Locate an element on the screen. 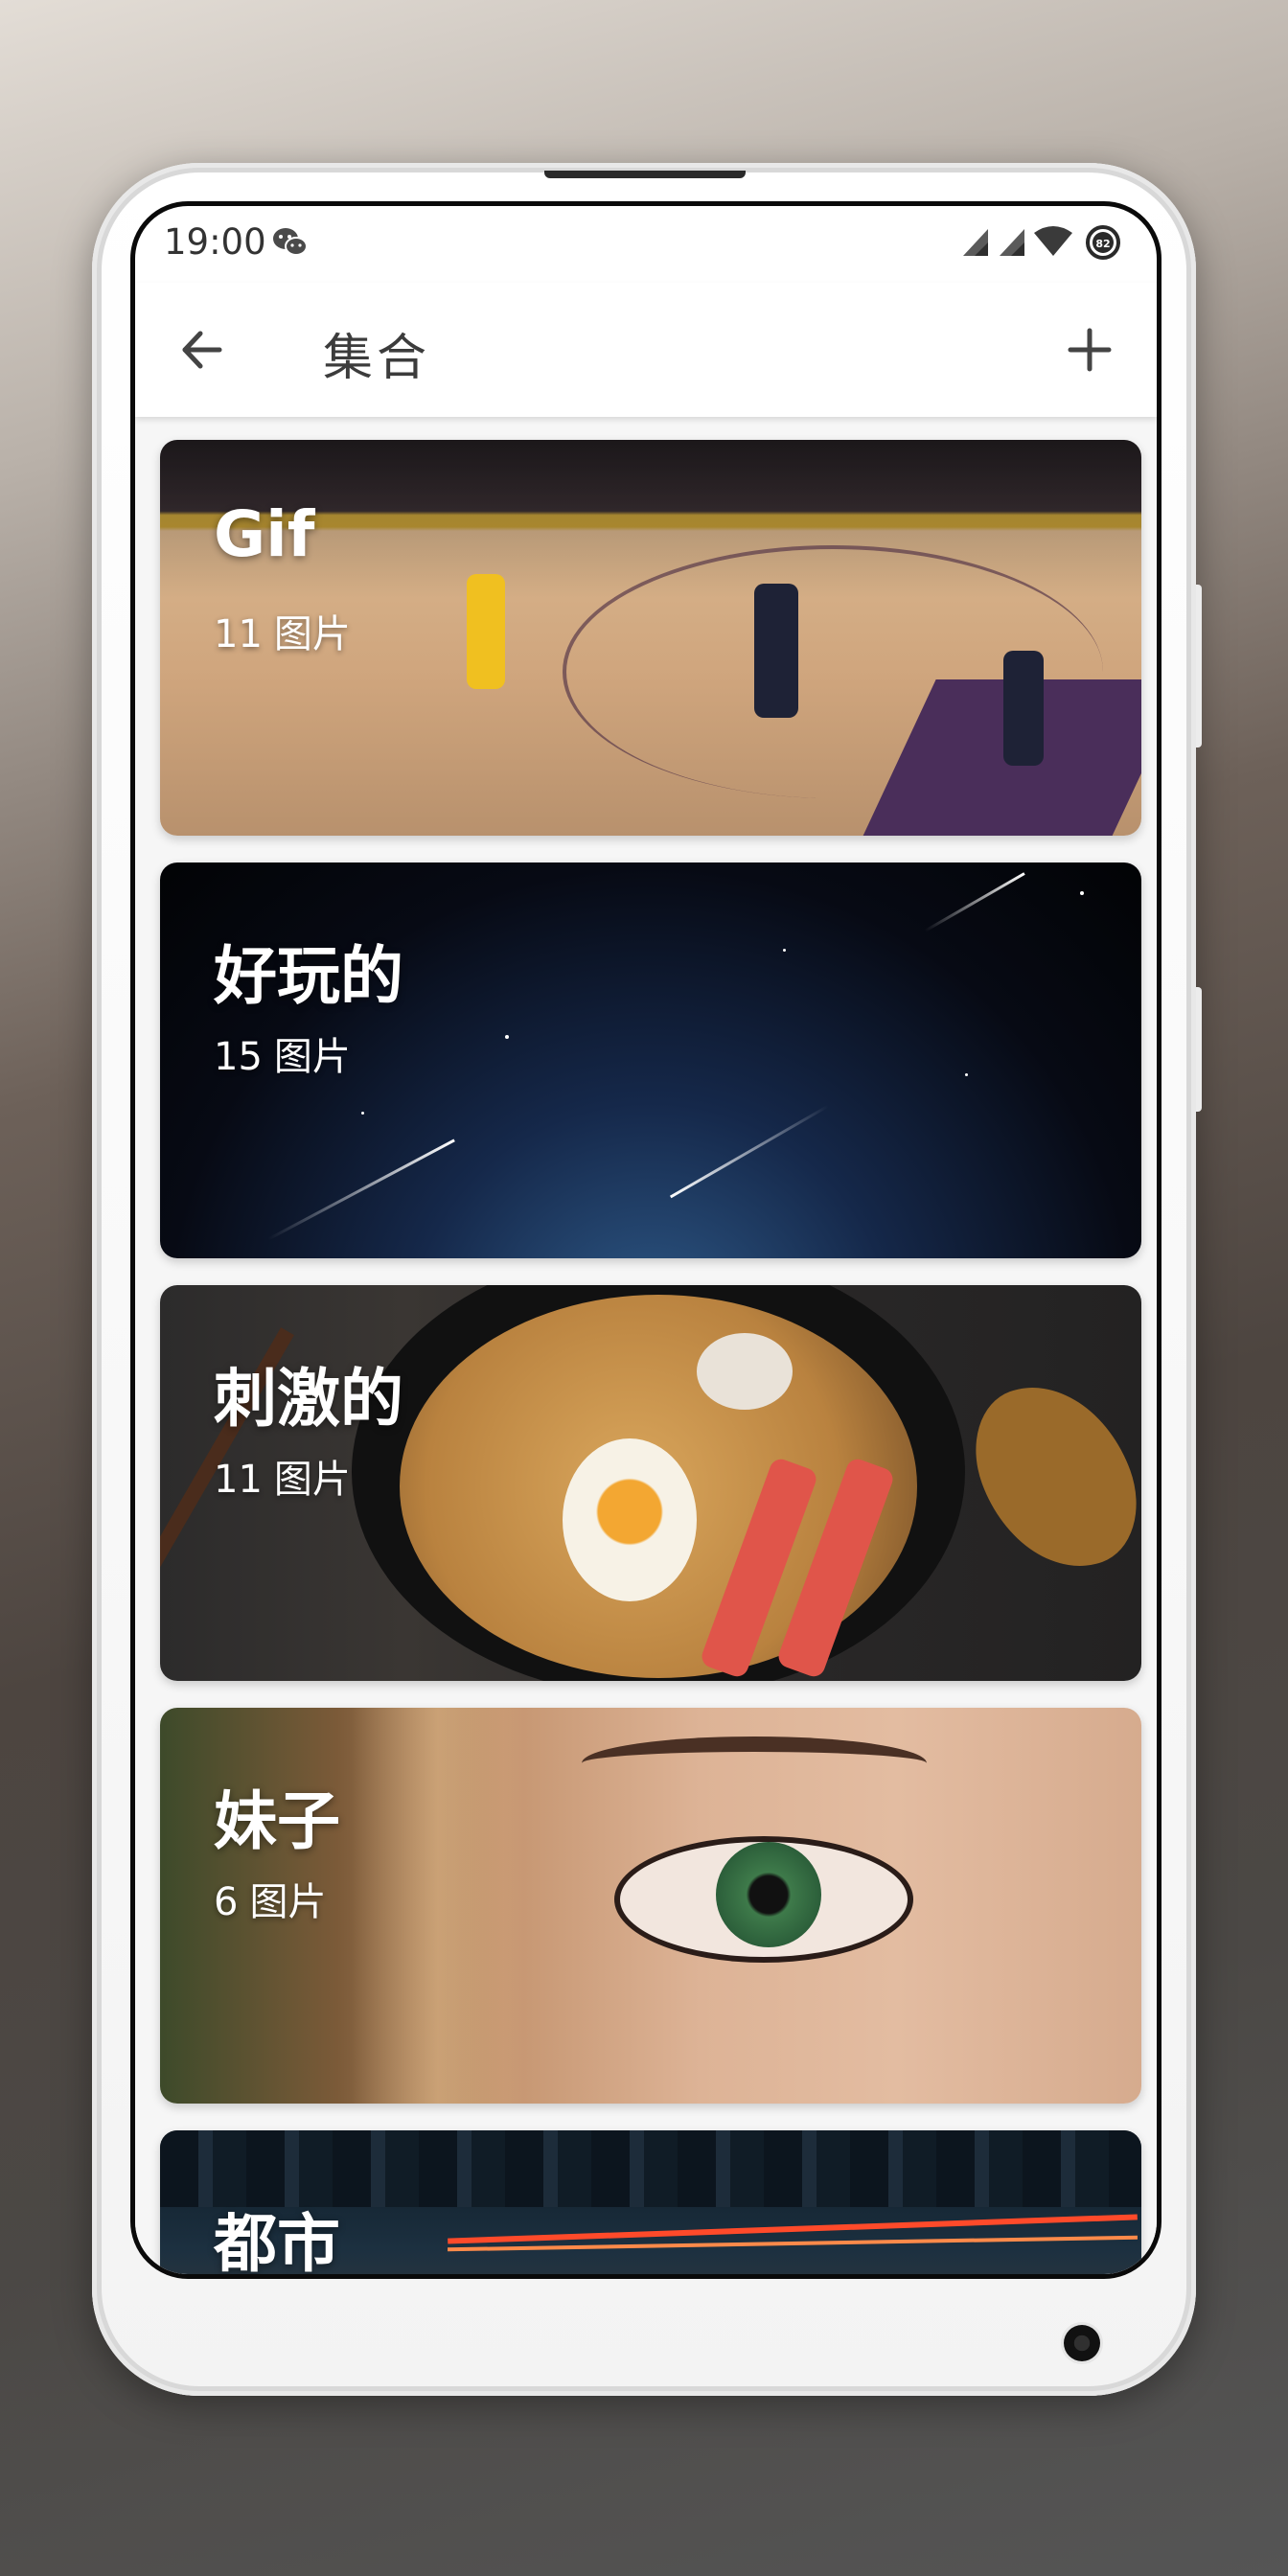 Image resolution: width=1288 pixels, height=2576 pixels. arrow-left-icon is located at coordinates (202, 350).